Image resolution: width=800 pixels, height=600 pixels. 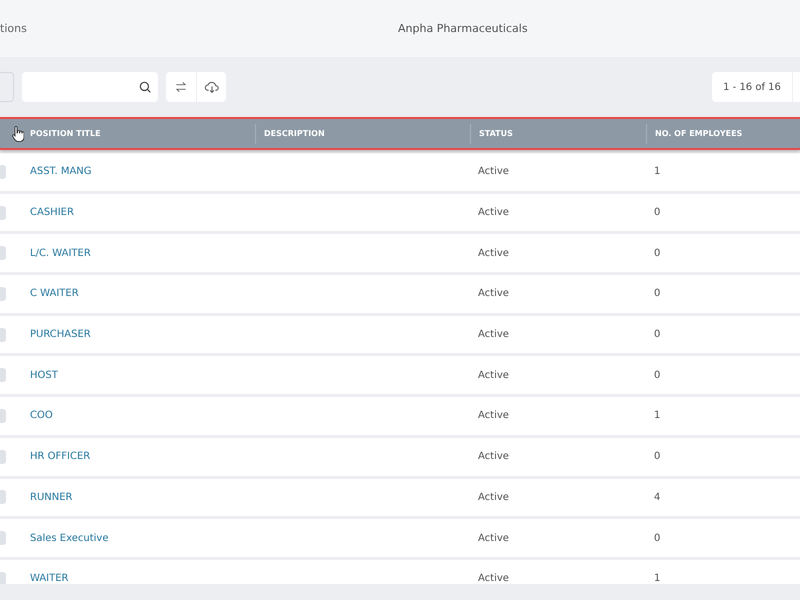 I want to click on position-link: COO, so click(x=138, y=416).